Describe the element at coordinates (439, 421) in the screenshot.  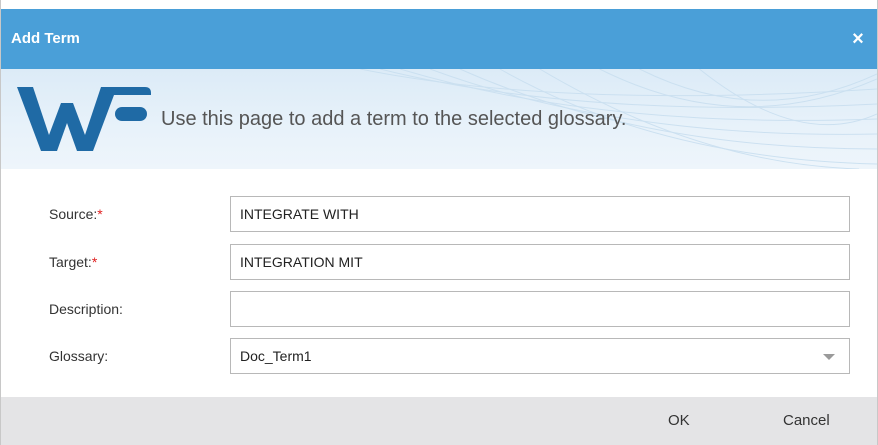
I see `dialog-footer: OK Cancel` at that location.